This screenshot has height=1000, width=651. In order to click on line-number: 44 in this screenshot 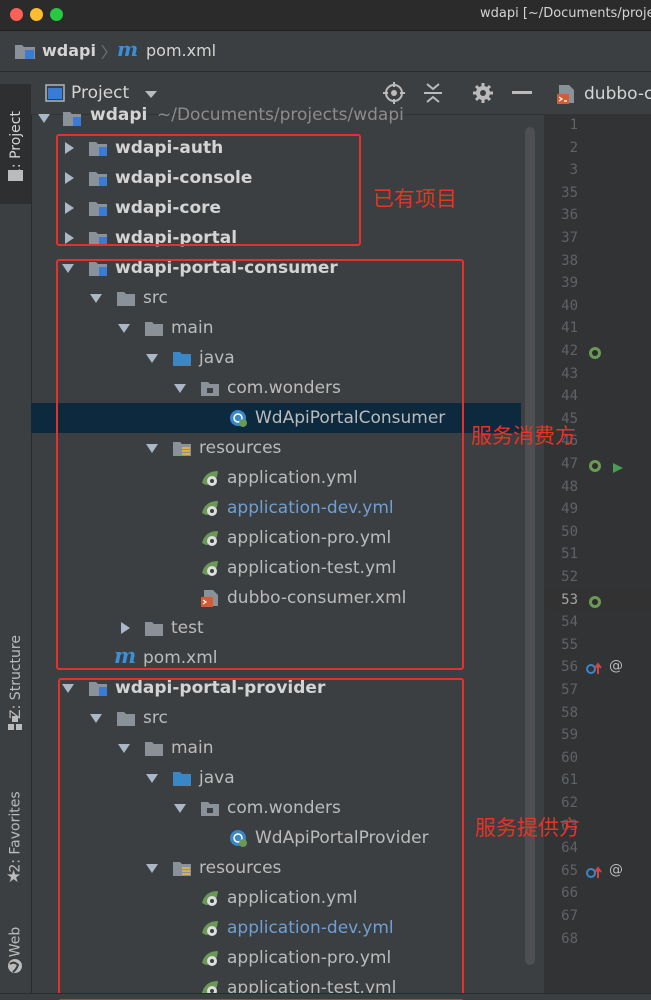, I will do `click(569, 396)`.